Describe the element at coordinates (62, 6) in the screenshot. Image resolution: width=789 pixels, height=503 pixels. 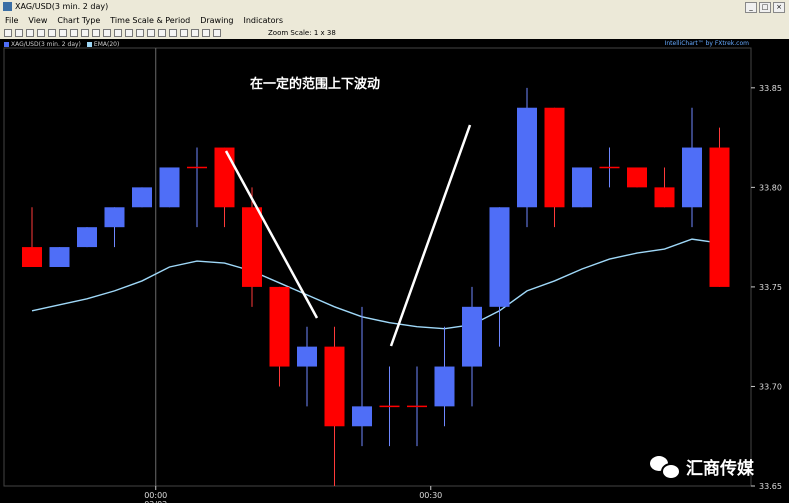
I see `window-title: XAG/USD(3 min. 2 day)` at that location.